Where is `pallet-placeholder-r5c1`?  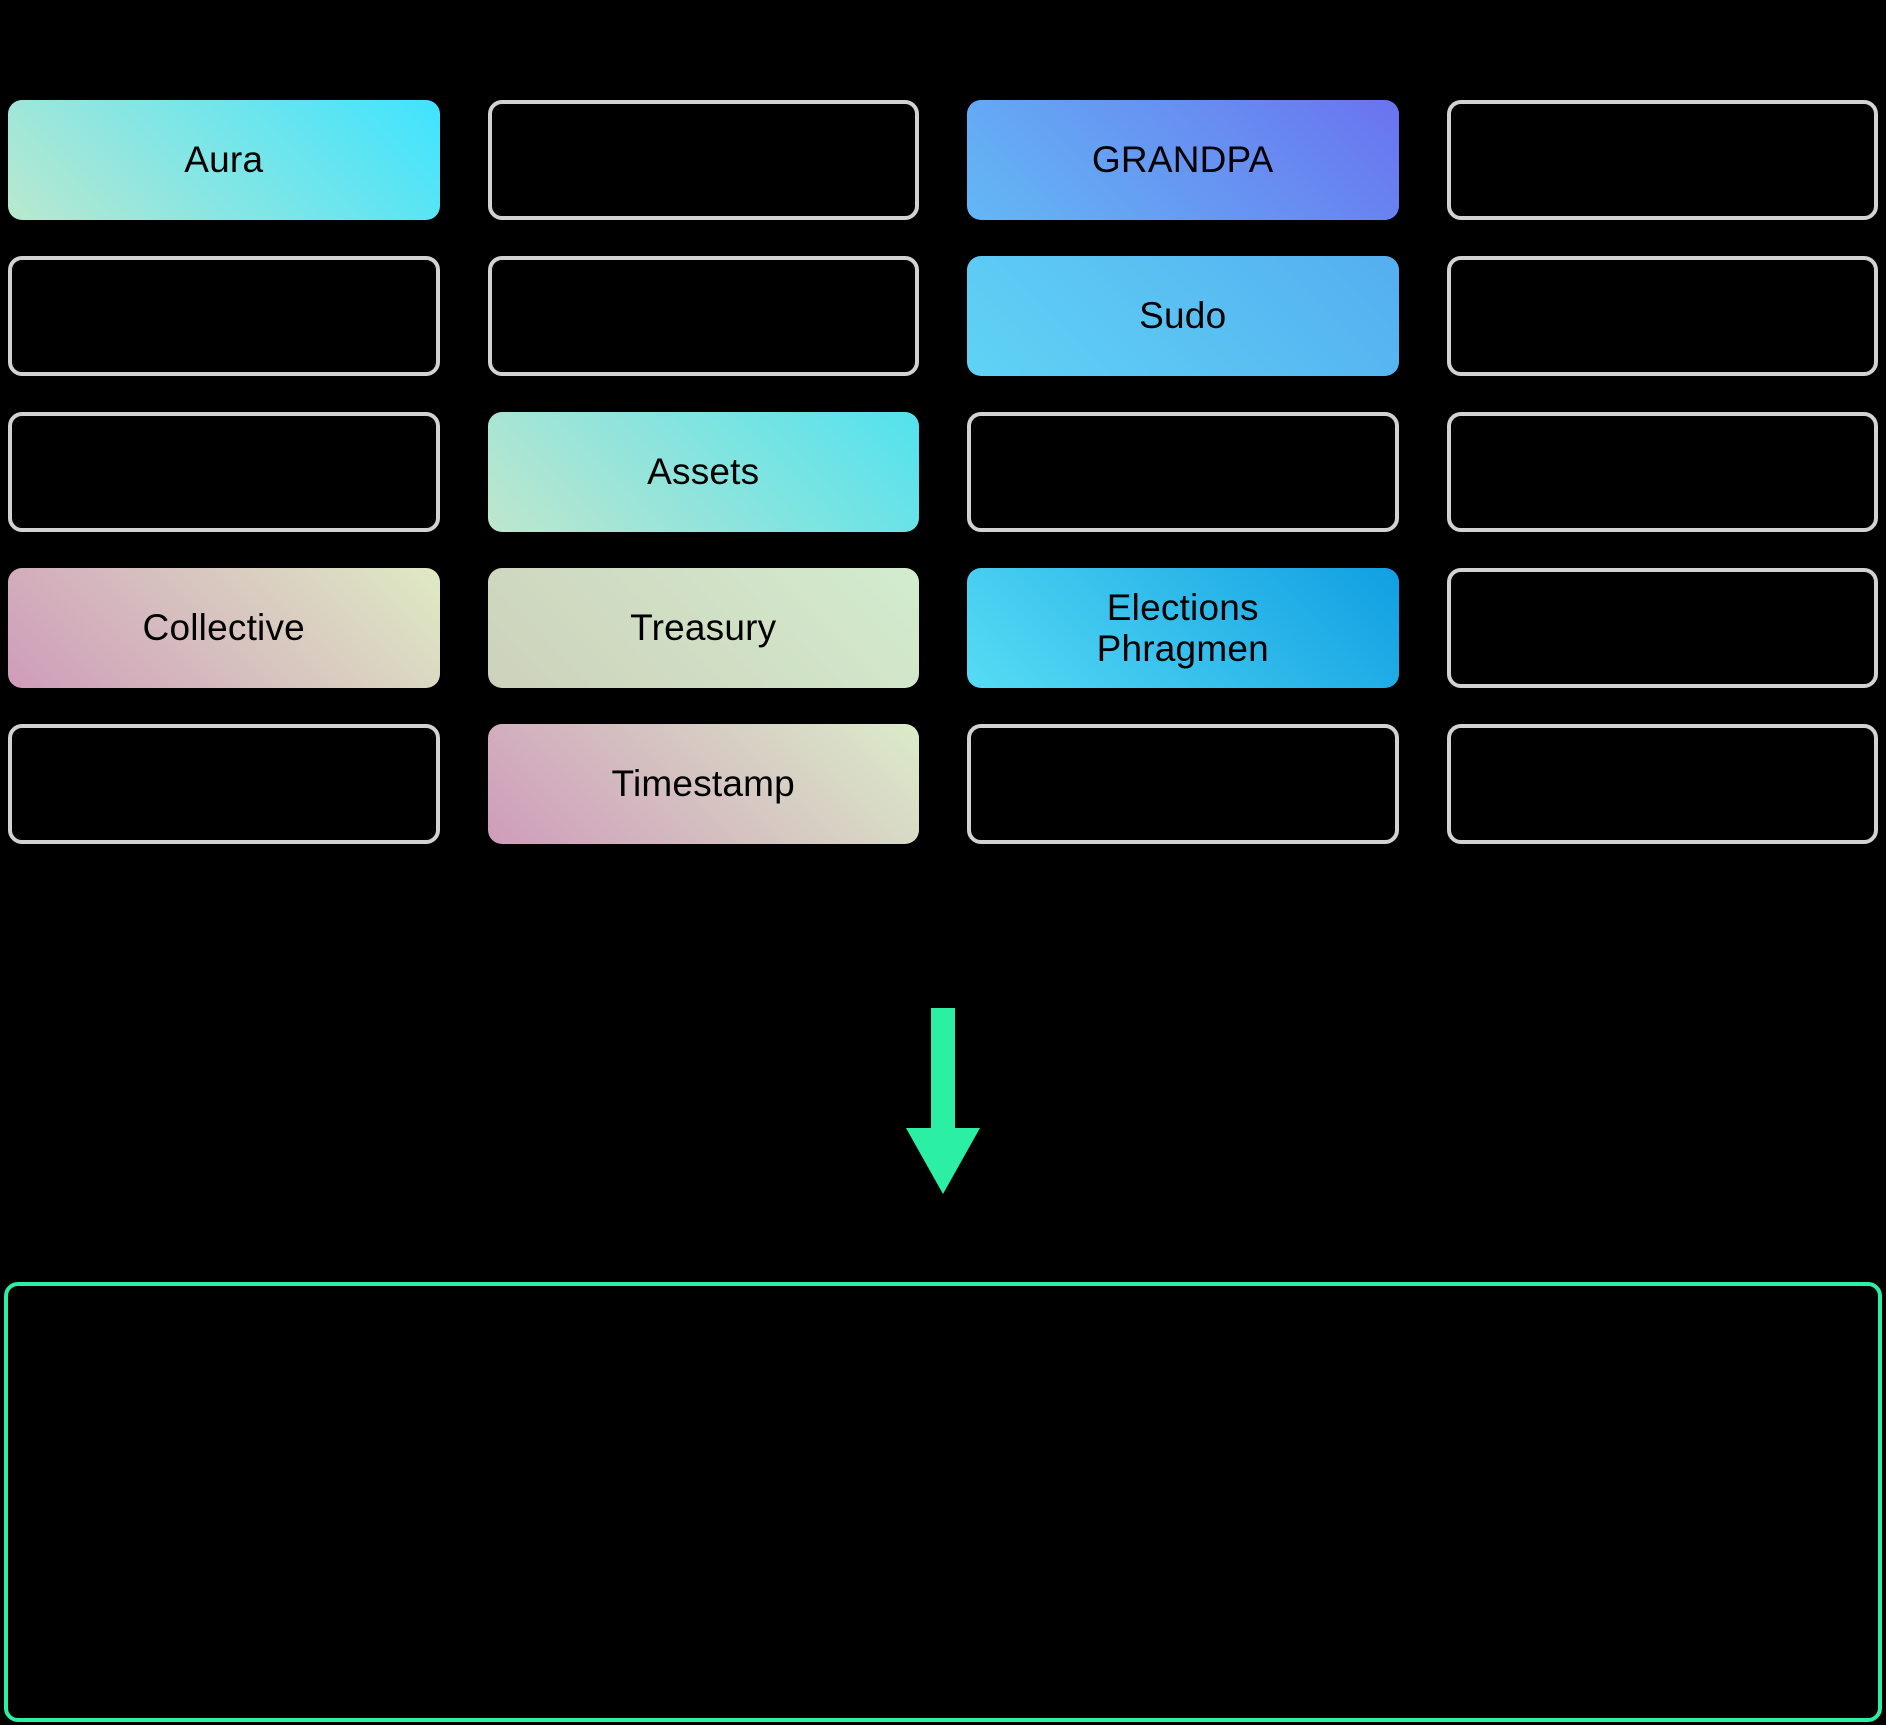 pallet-placeholder-r5c1 is located at coordinates (224, 784).